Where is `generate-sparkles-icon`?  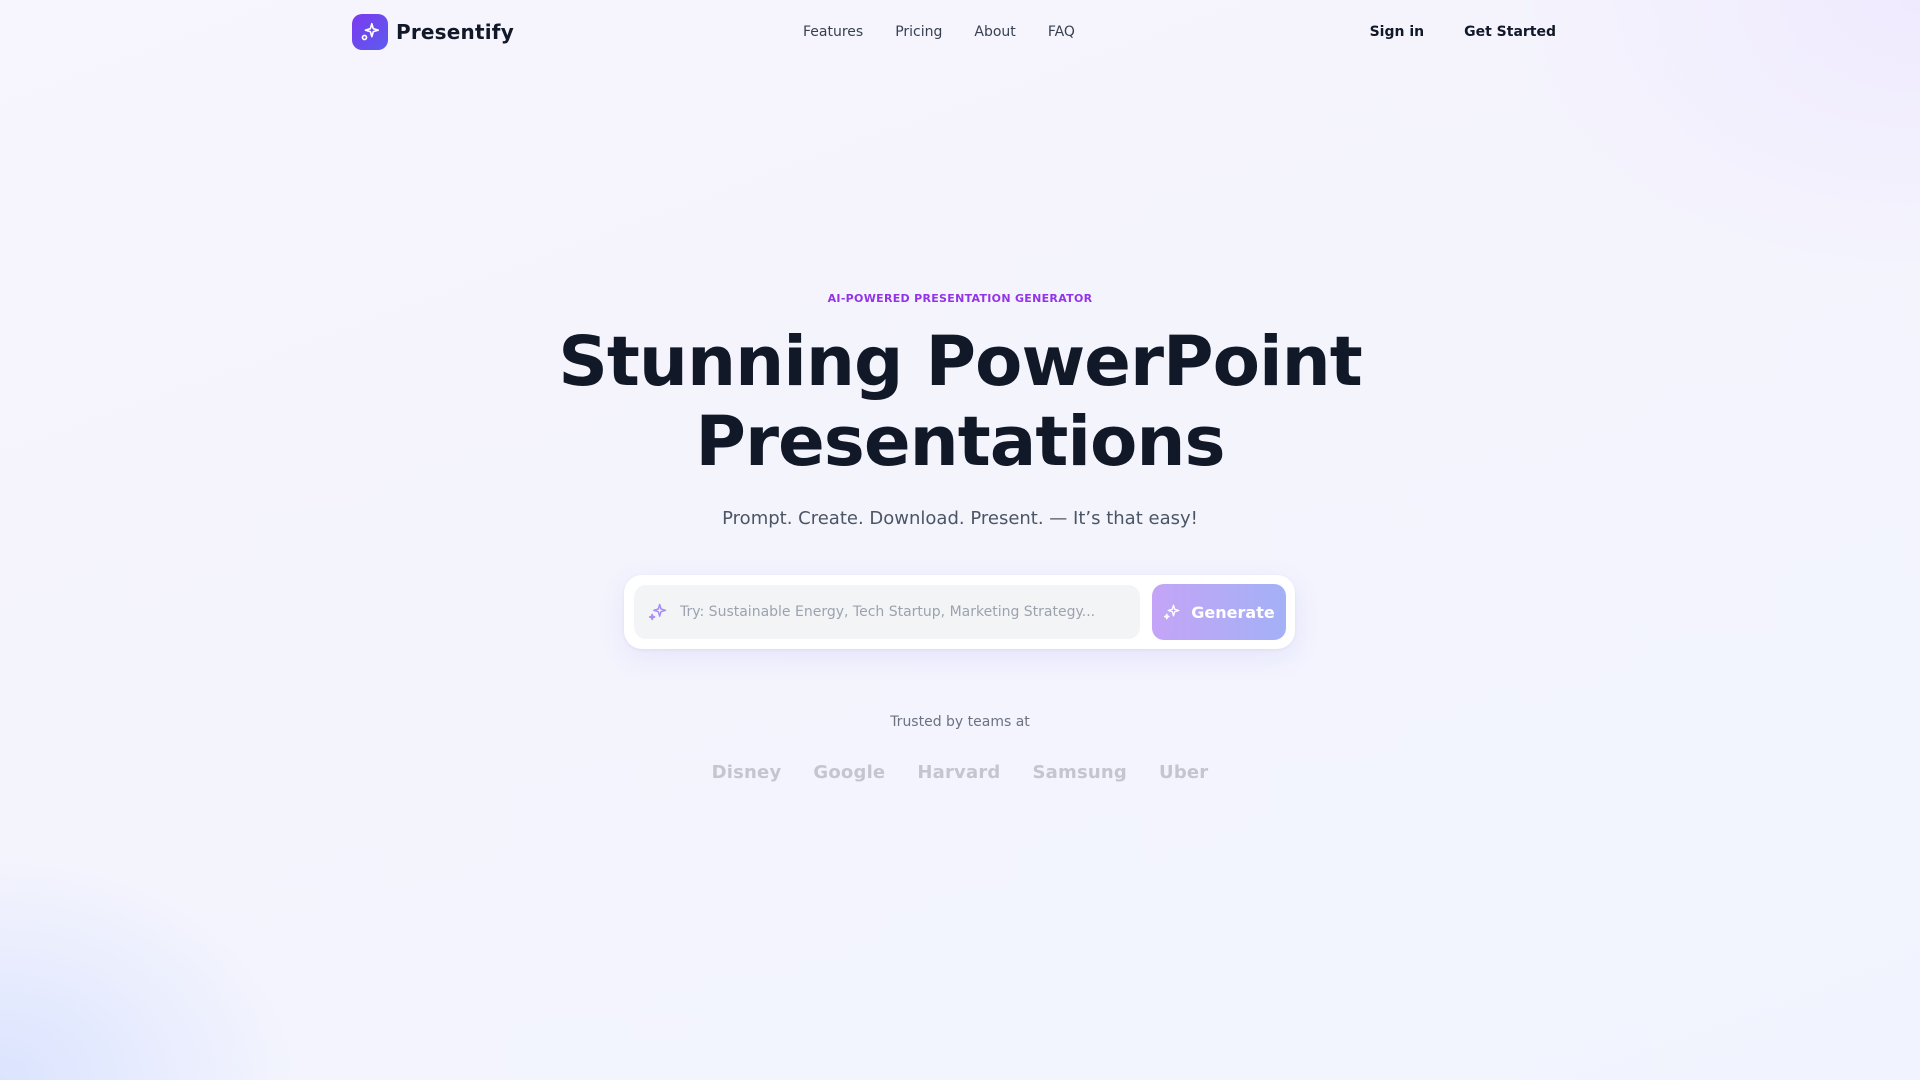 generate-sparkles-icon is located at coordinates (1172, 612).